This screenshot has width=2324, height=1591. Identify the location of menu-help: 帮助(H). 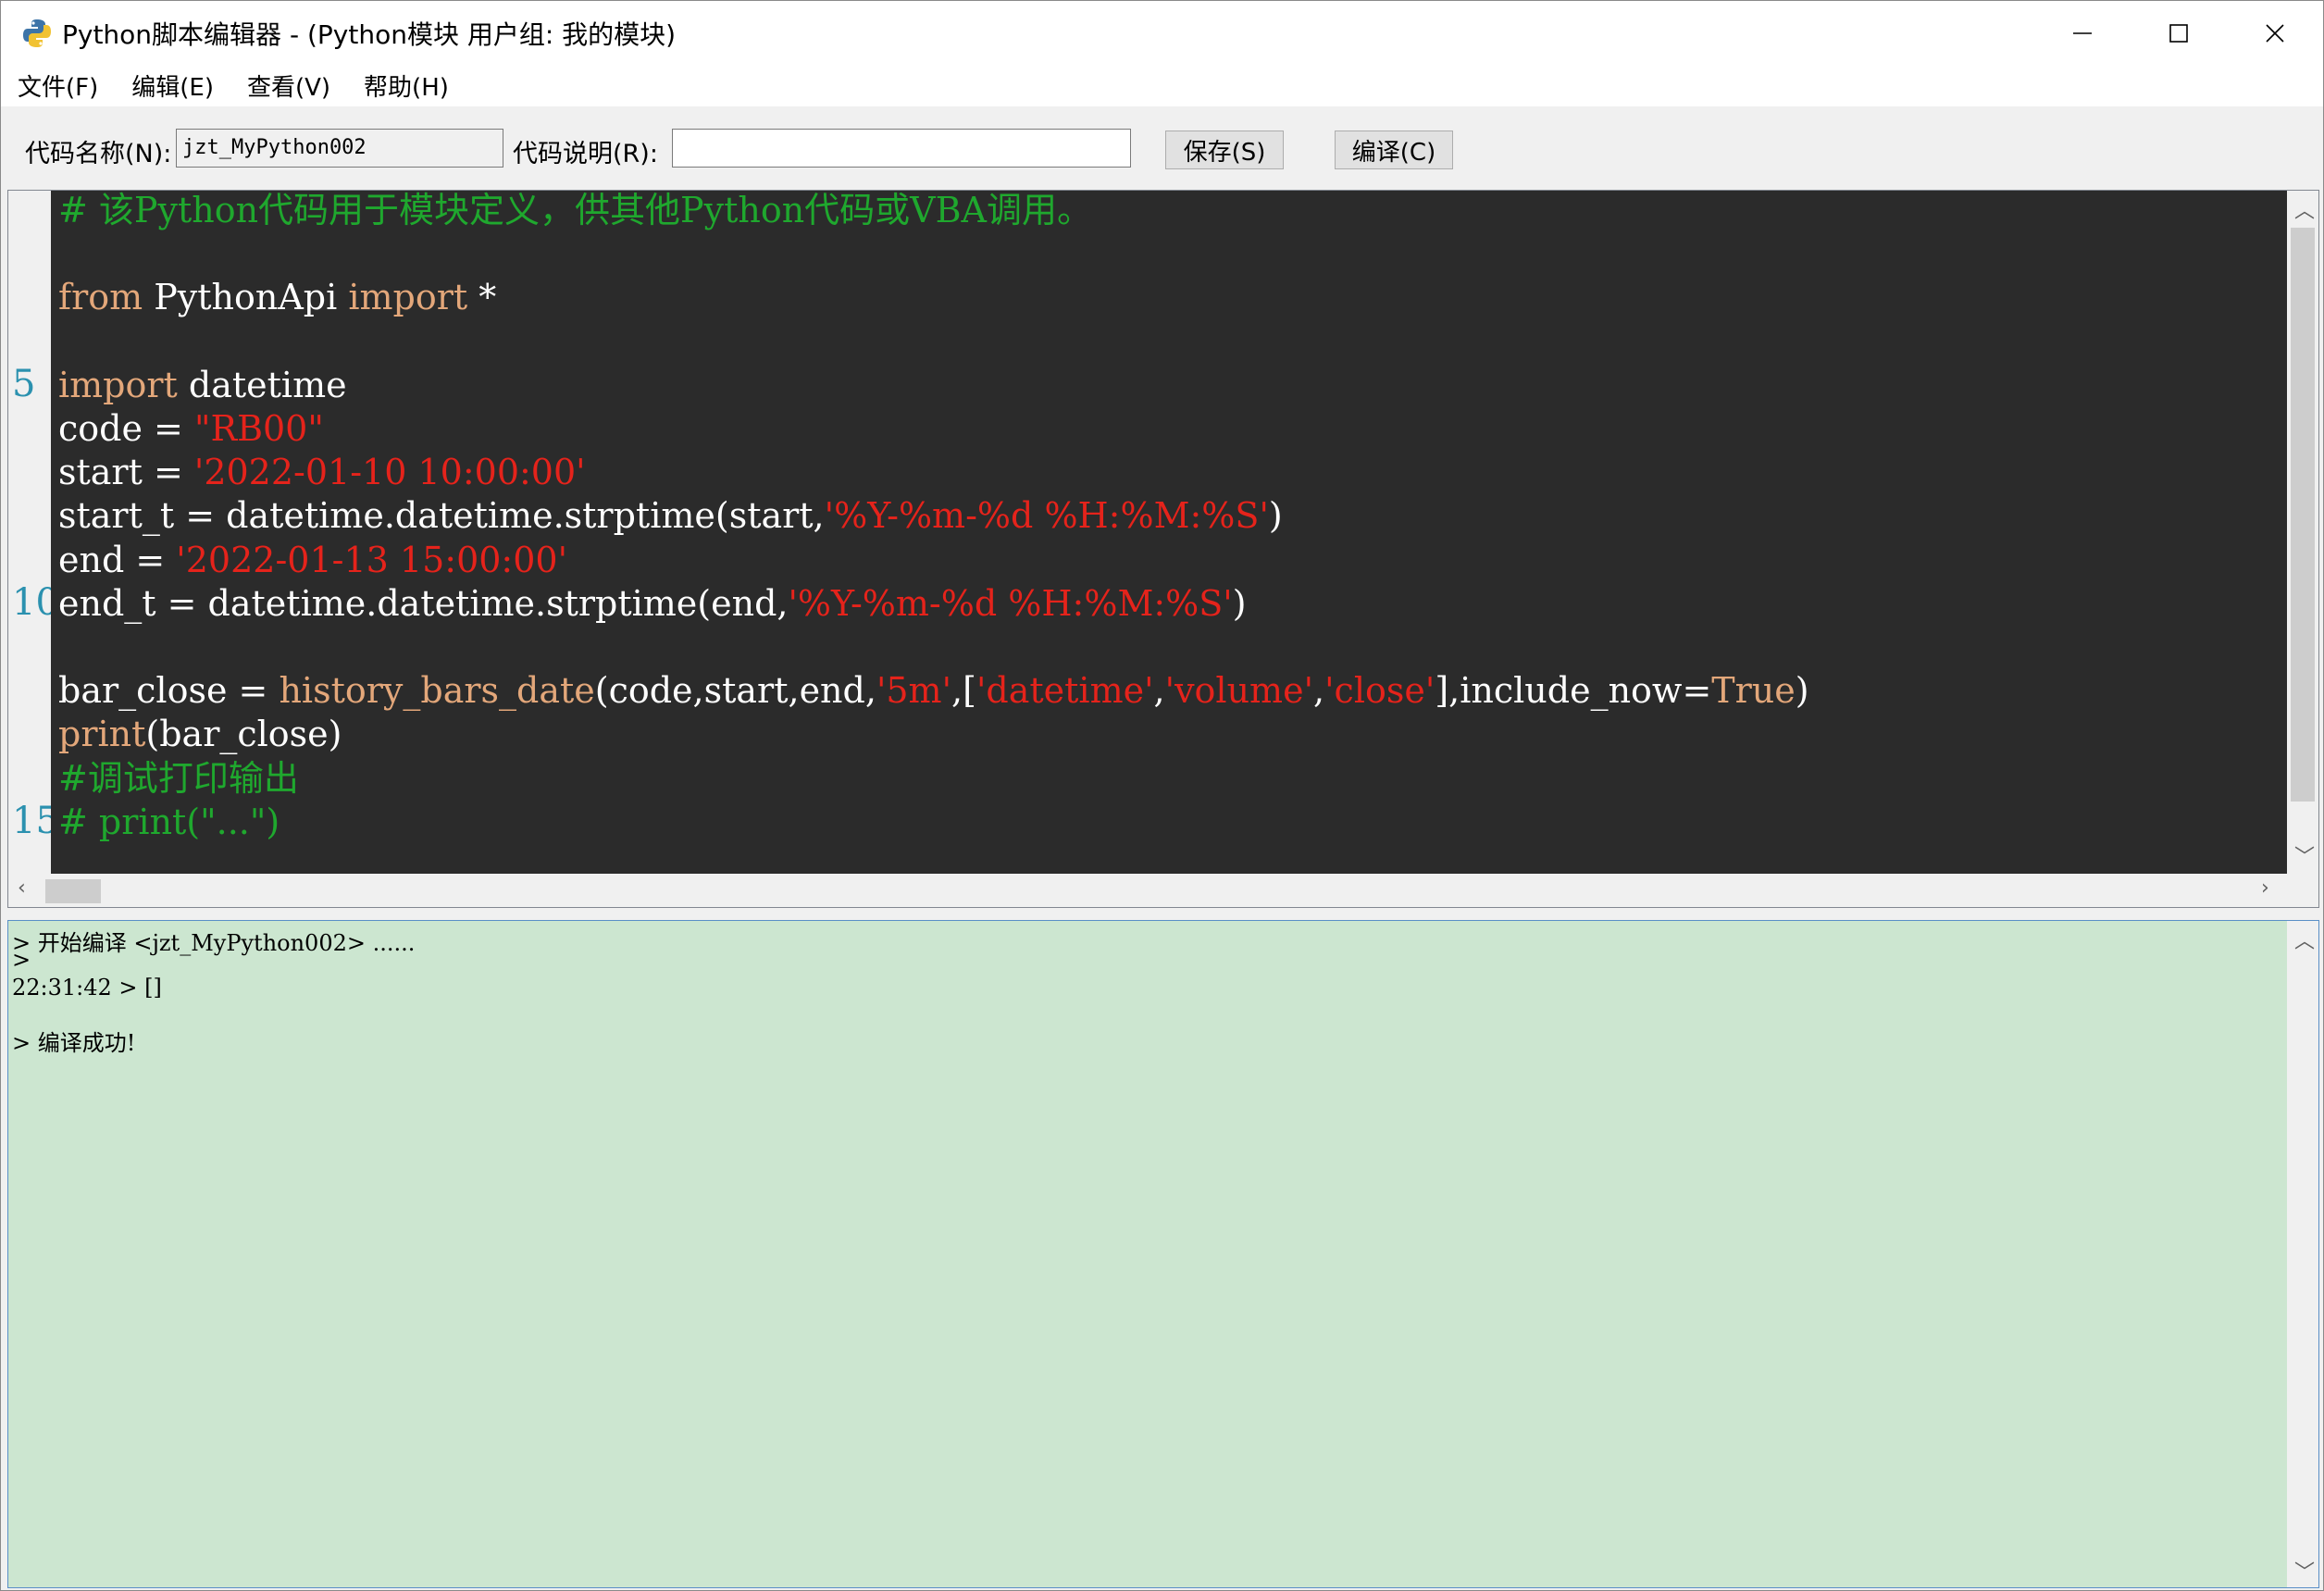
(406, 85).